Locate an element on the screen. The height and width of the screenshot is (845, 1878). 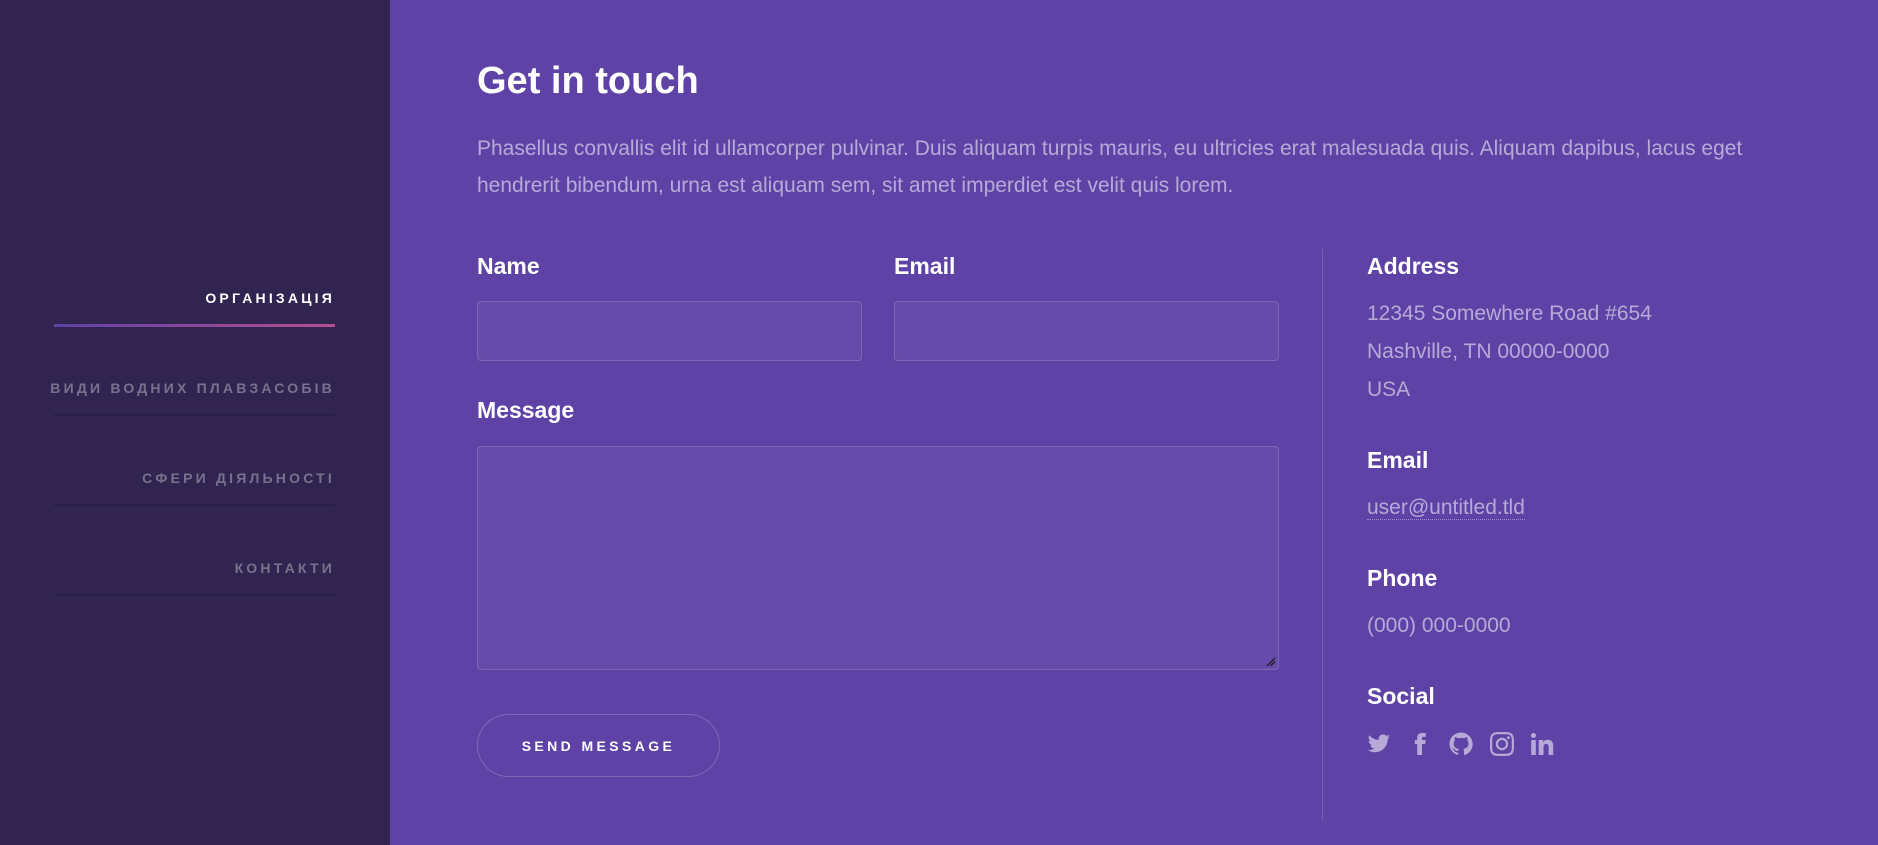
address-line-3: USA is located at coordinates (1389, 389).